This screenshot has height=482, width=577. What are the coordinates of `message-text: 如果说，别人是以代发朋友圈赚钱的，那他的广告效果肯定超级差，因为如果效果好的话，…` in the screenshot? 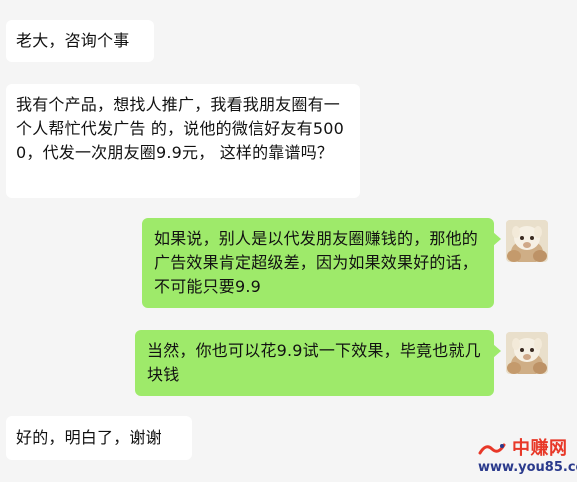 It's located at (316, 262).